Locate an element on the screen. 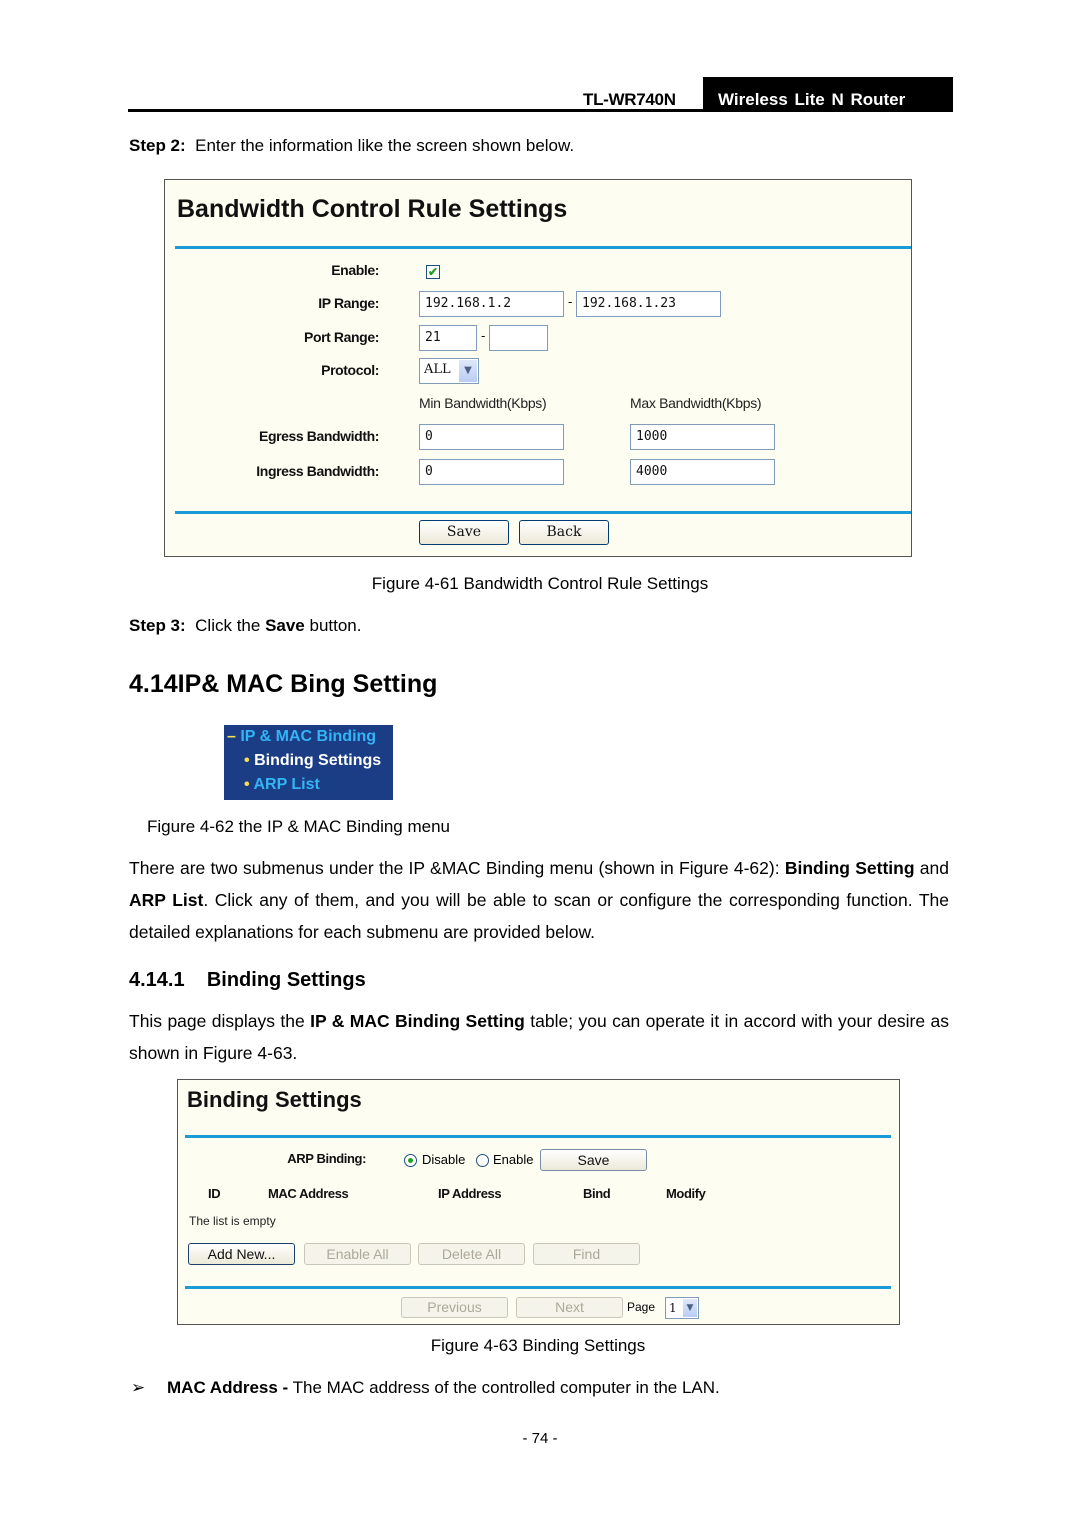 This screenshot has width=1080, height=1527. egress-max-input: 1000 is located at coordinates (702, 437).